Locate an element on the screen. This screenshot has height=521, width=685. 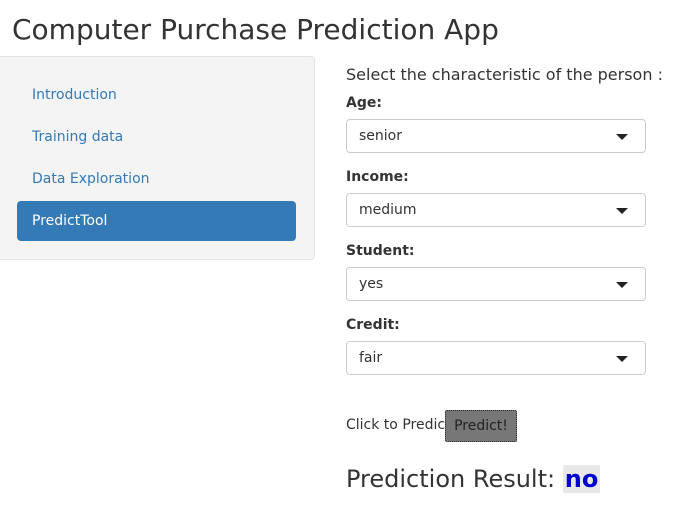
credit-label: Credit: is located at coordinates (373, 325).